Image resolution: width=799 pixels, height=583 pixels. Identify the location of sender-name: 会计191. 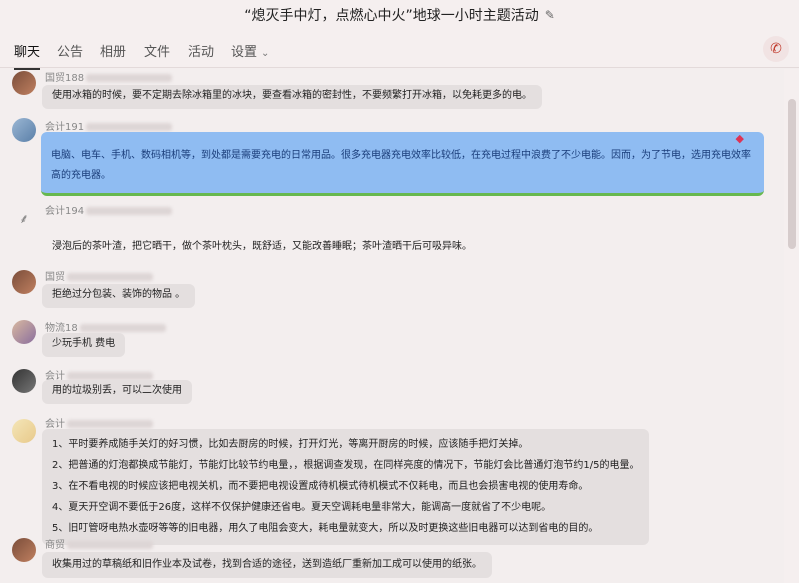
(109, 125).